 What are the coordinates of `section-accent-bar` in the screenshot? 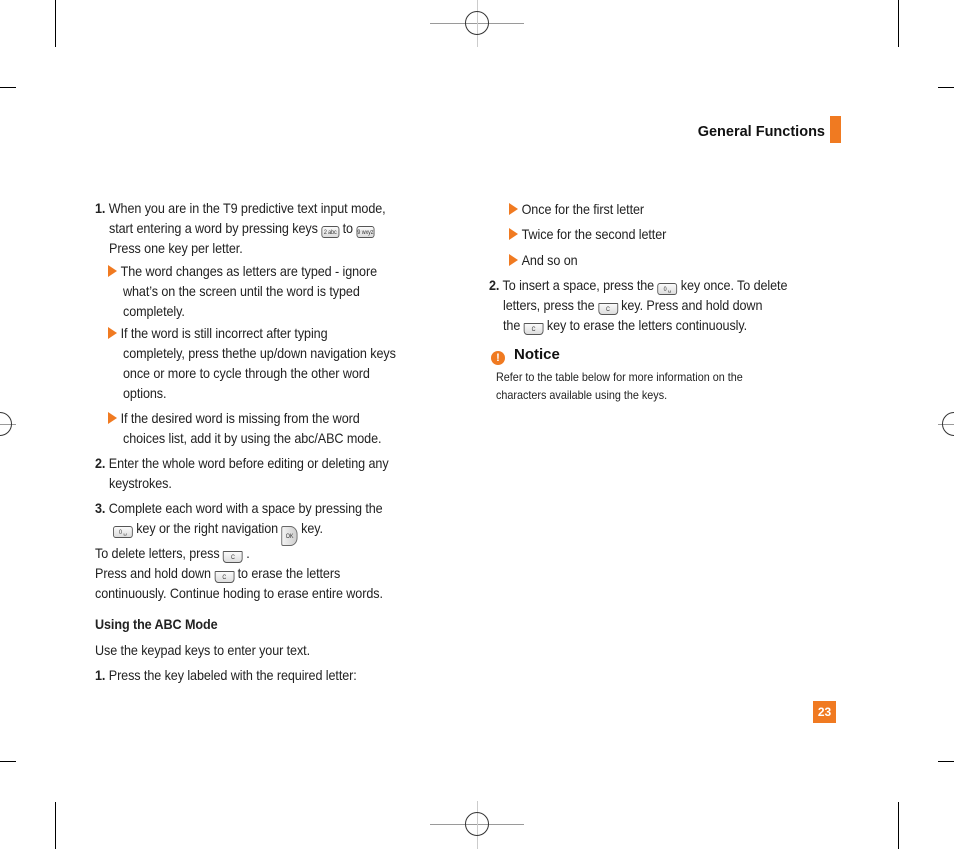 It's located at (835, 129).